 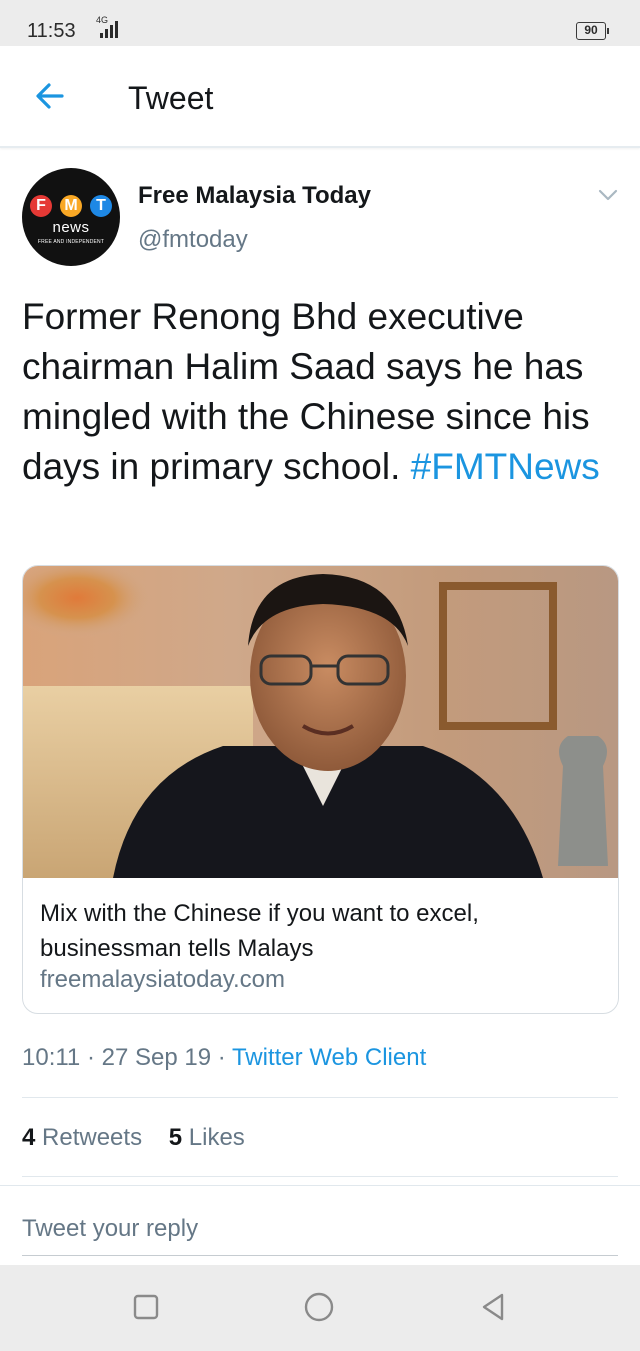 I want to click on battery-level: 90, so click(x=591, y=30).